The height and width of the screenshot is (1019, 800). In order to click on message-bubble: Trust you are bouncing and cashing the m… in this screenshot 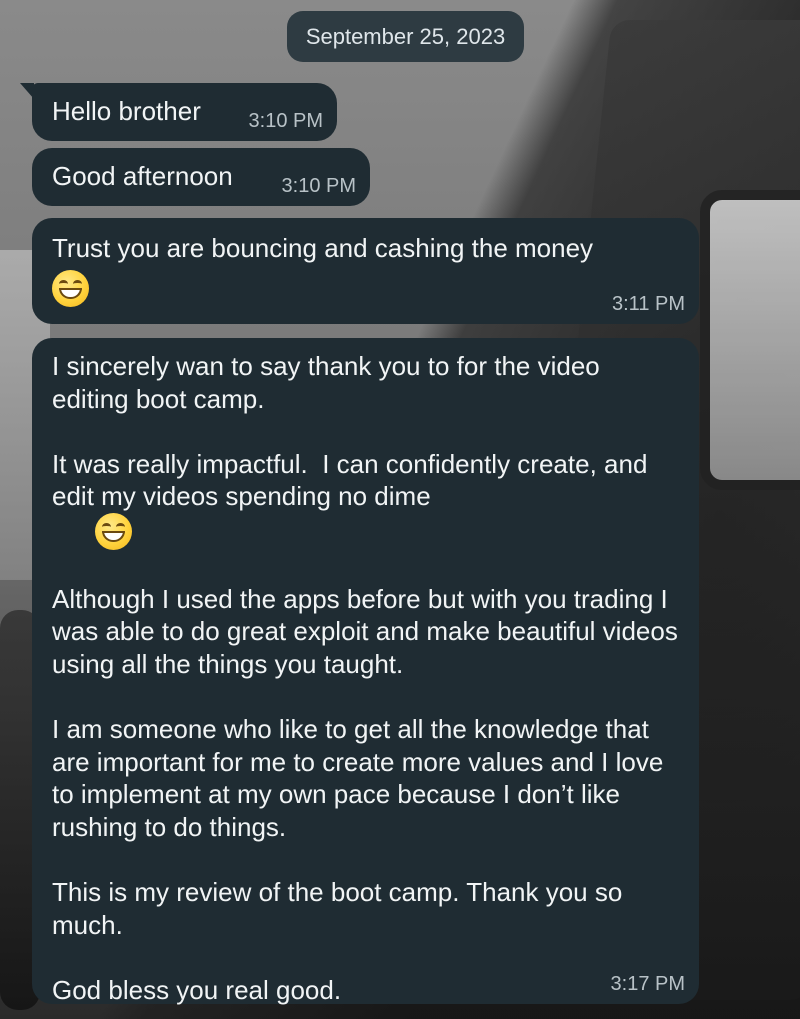, I will do `click(365, 271)`.